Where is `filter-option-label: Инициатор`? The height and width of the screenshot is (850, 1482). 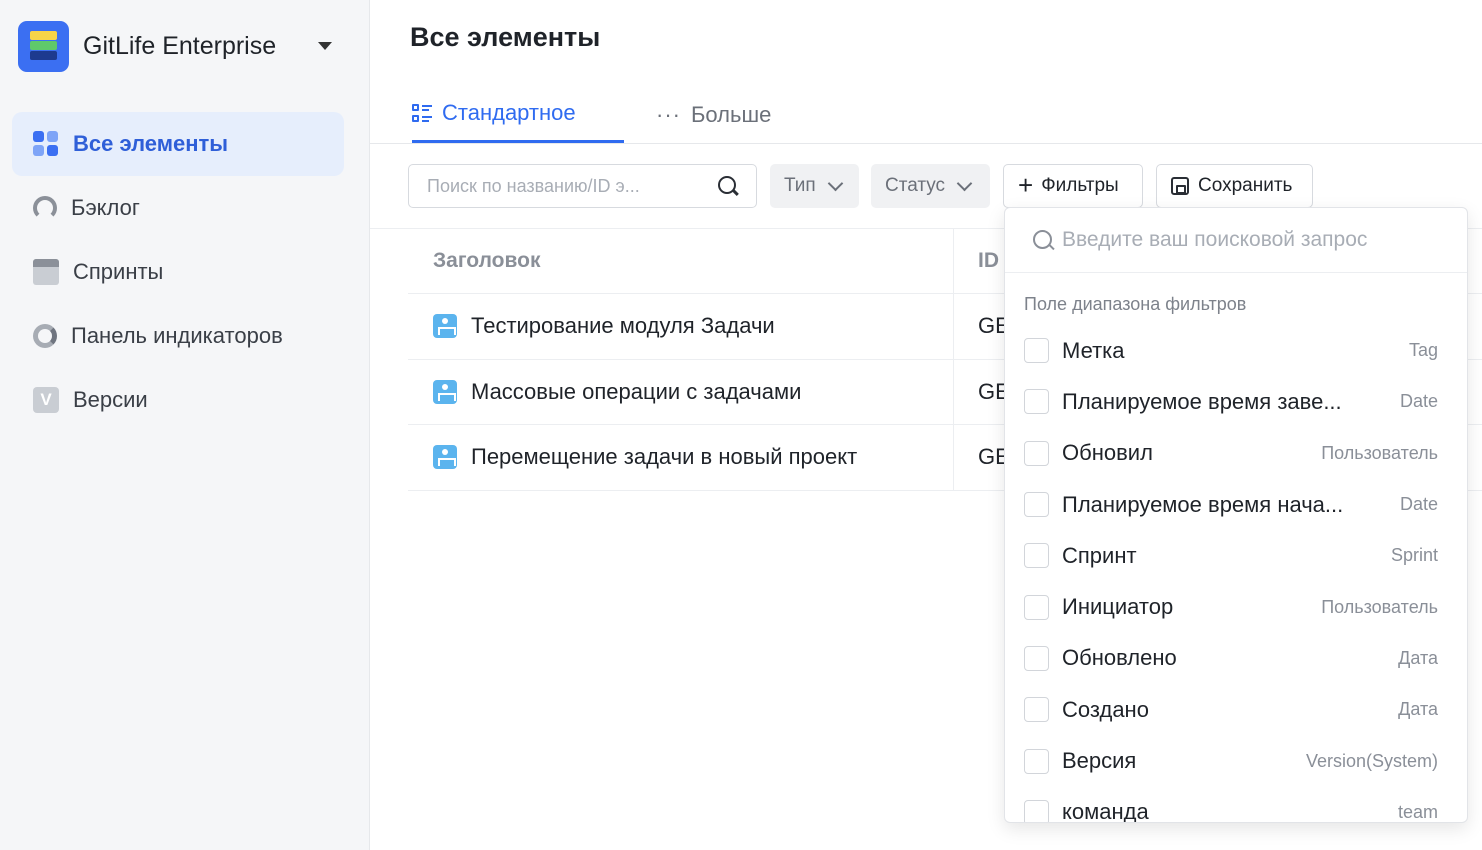
filter-option-label: Инициатор is located at coordinates (1118, 607).